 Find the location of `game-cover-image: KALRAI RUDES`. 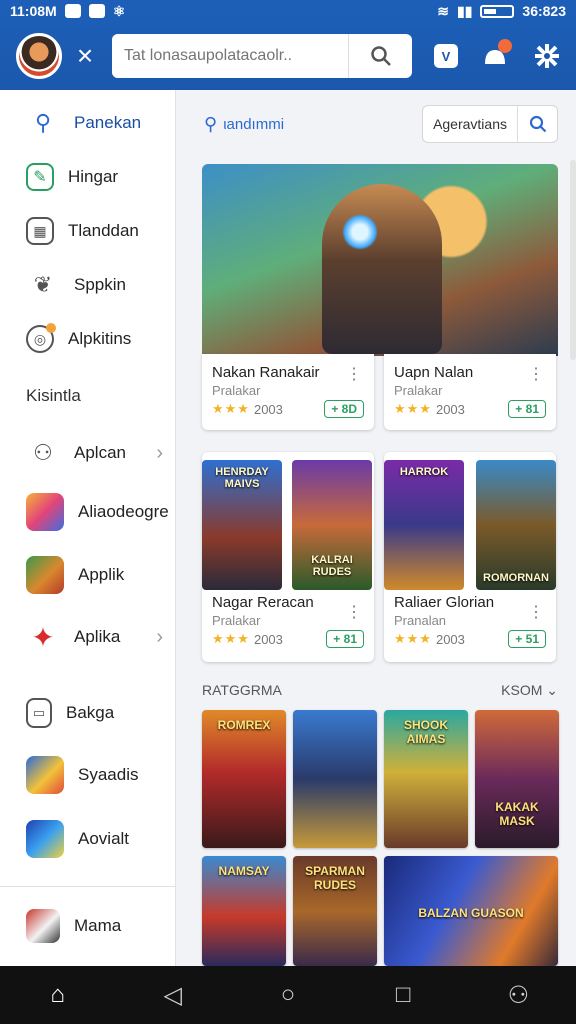

game-cover-image: KALRAI RUDES is located at coordinates (332, 525).